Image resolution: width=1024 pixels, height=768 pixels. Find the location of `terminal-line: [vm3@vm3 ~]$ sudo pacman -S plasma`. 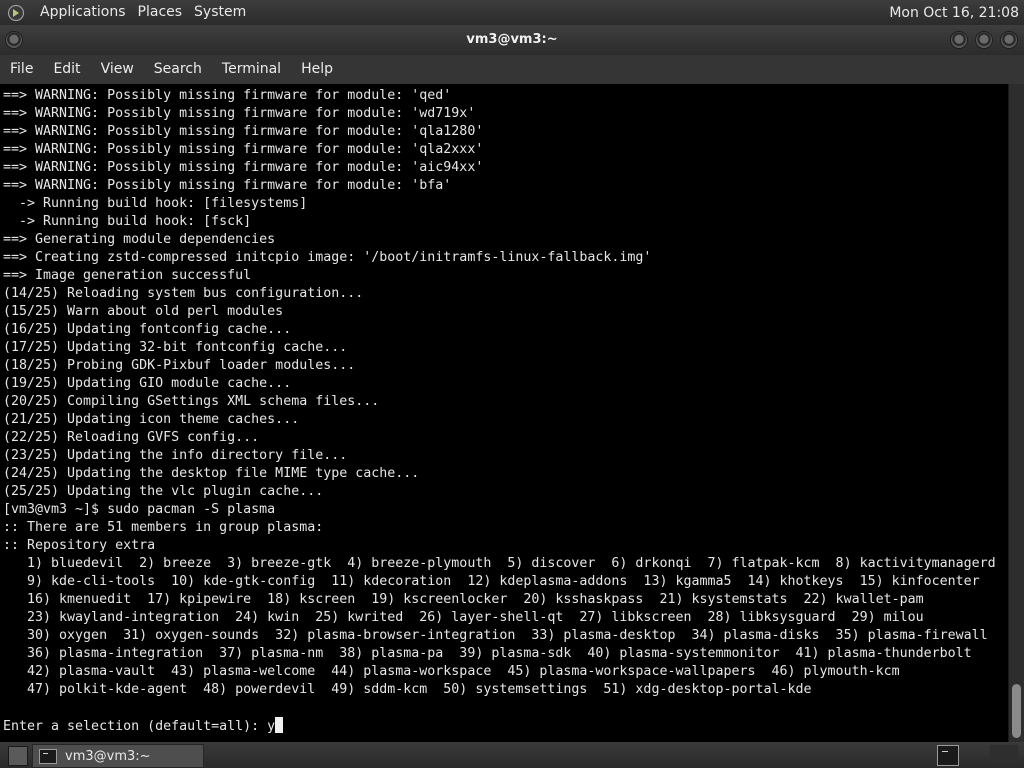

terminal-line: [vm3@vm3 ~]$ sudo pacman -S plasma is located at coordinates (139, 509).